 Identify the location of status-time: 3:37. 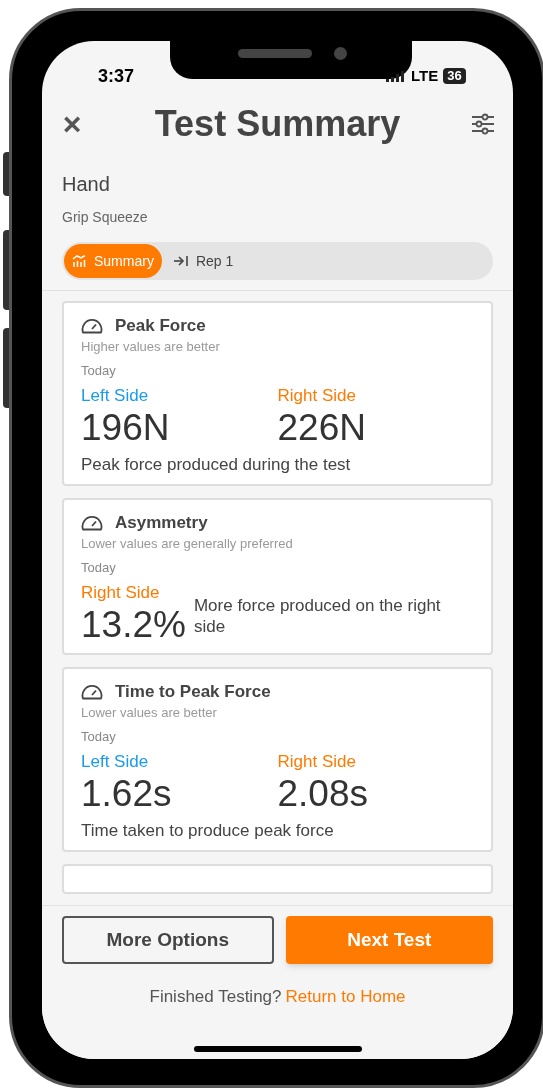
(116, 76).